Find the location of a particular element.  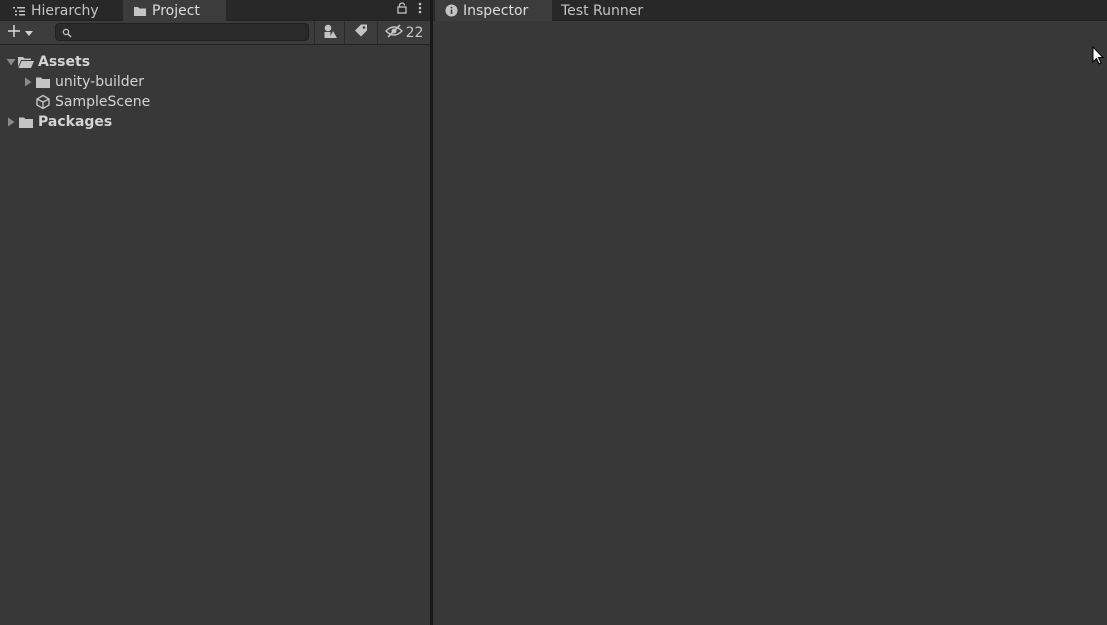

unity-scene-icon is located at coordinates (43, 102).